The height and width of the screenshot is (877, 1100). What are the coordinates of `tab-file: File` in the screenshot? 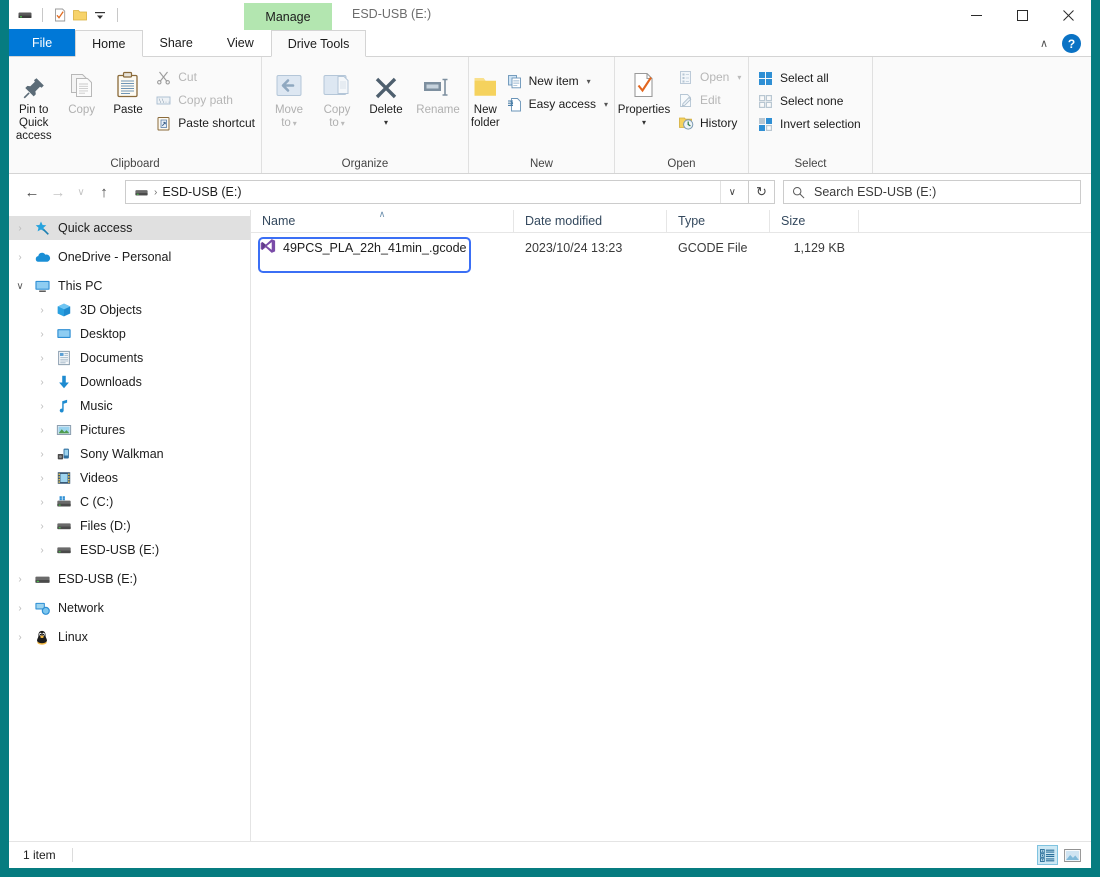 It's located at (42, 42).